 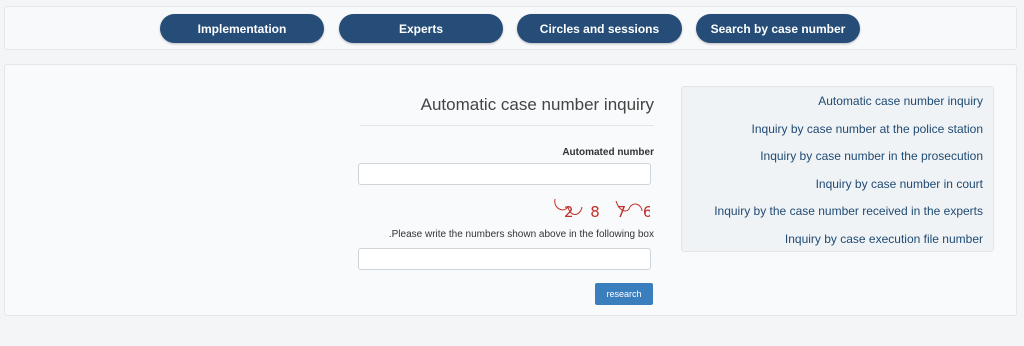 I want to click on captcha-digits: 2 8 7 6, so click(x=607, y=212).